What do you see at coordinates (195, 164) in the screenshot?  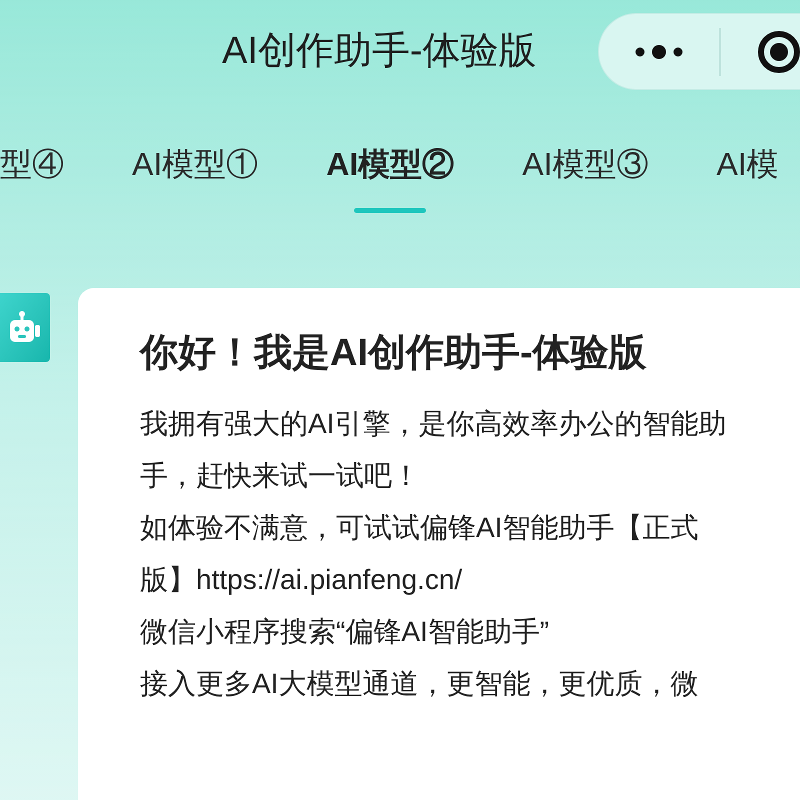 I see `model-tab: AI模型①` at bounding box center [195, 164].